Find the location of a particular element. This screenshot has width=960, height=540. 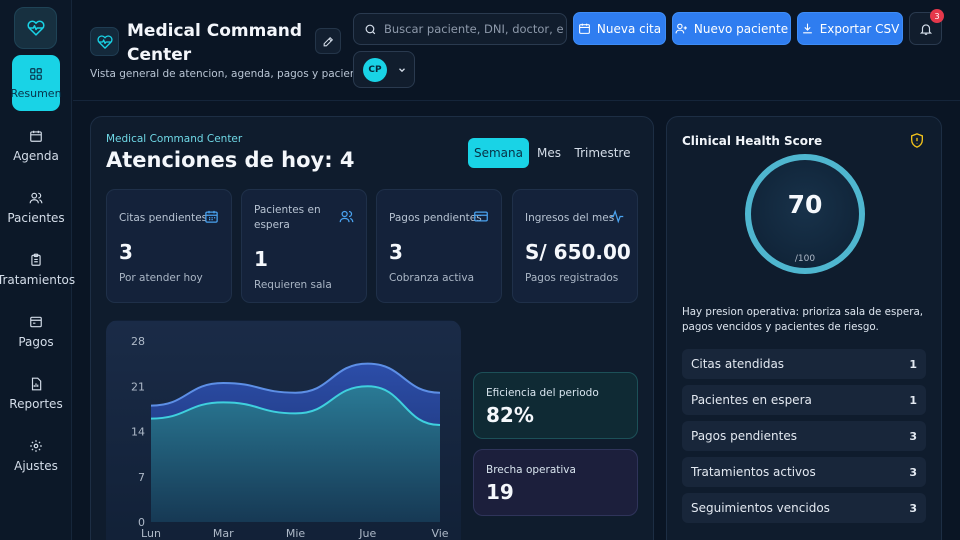

stat-card-pagos: Pagos pendientes 3 Cobranza activa is located at coordinates (439, 246).